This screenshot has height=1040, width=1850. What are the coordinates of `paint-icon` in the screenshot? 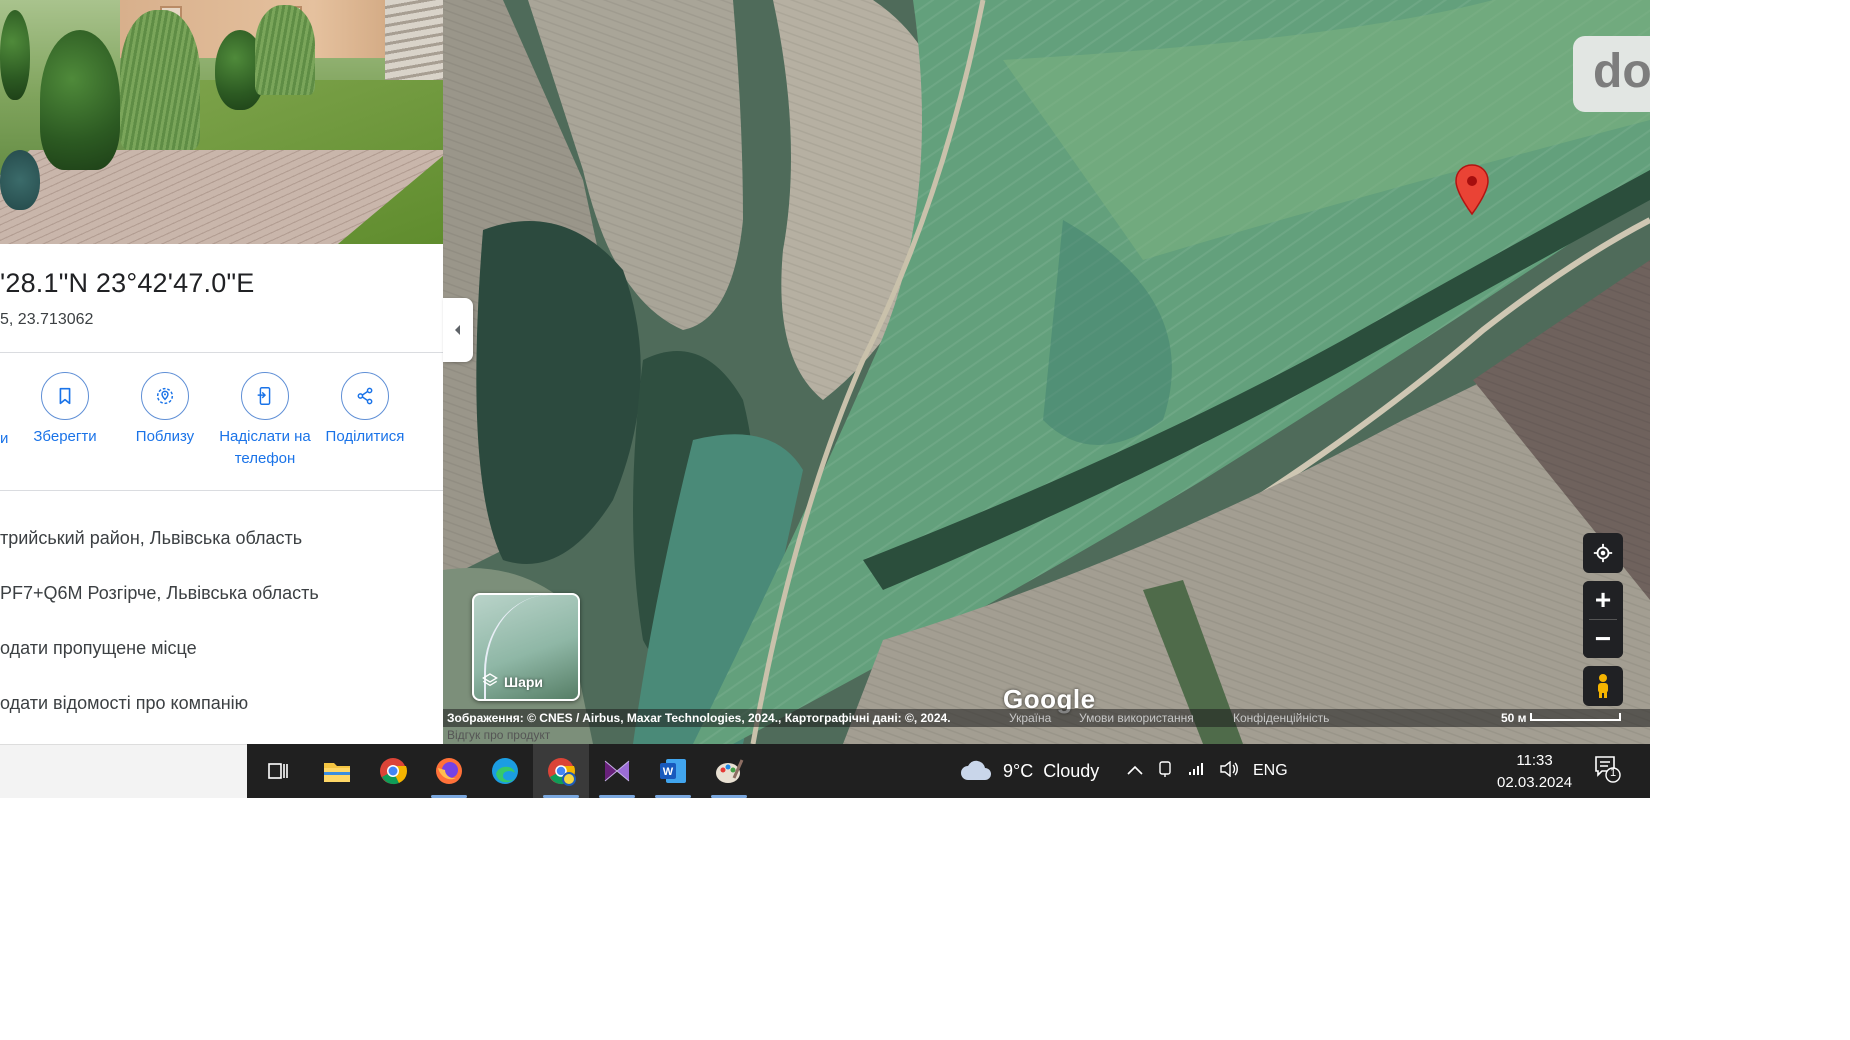 It's located at (729, 771).